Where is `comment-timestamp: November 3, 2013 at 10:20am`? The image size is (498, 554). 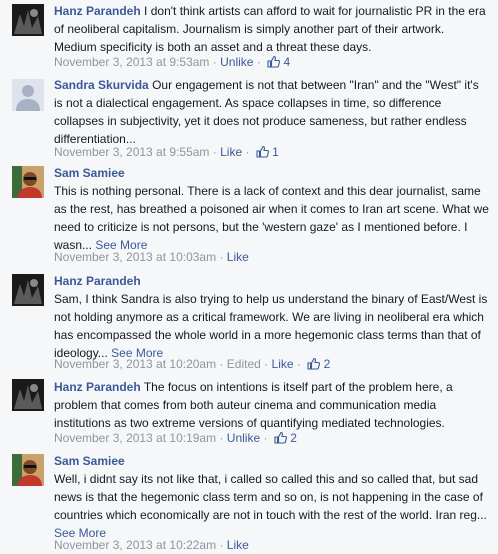 comment-timestamp: November 3, 2013 at 10:20am is located at coordinates (135, 364).